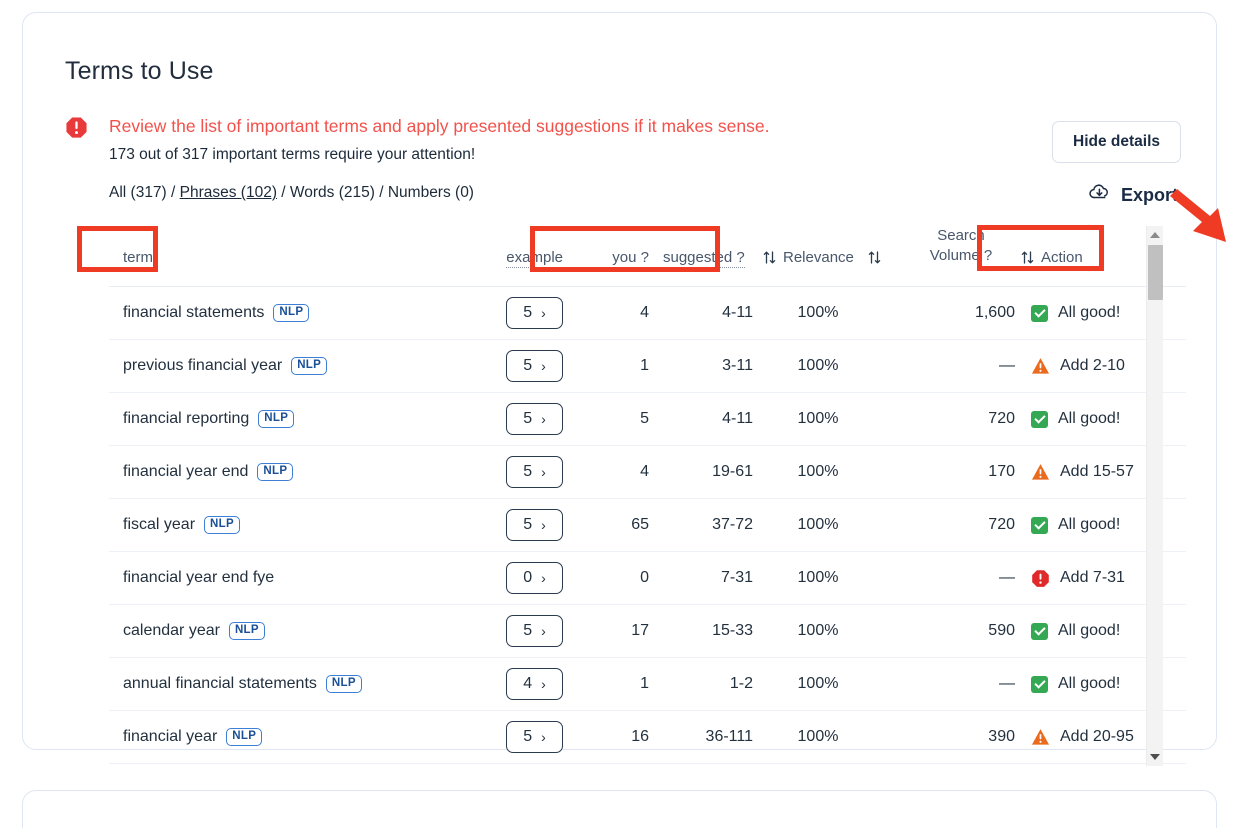  I want to click on cell-search-volume: 390, so click(961, 737).